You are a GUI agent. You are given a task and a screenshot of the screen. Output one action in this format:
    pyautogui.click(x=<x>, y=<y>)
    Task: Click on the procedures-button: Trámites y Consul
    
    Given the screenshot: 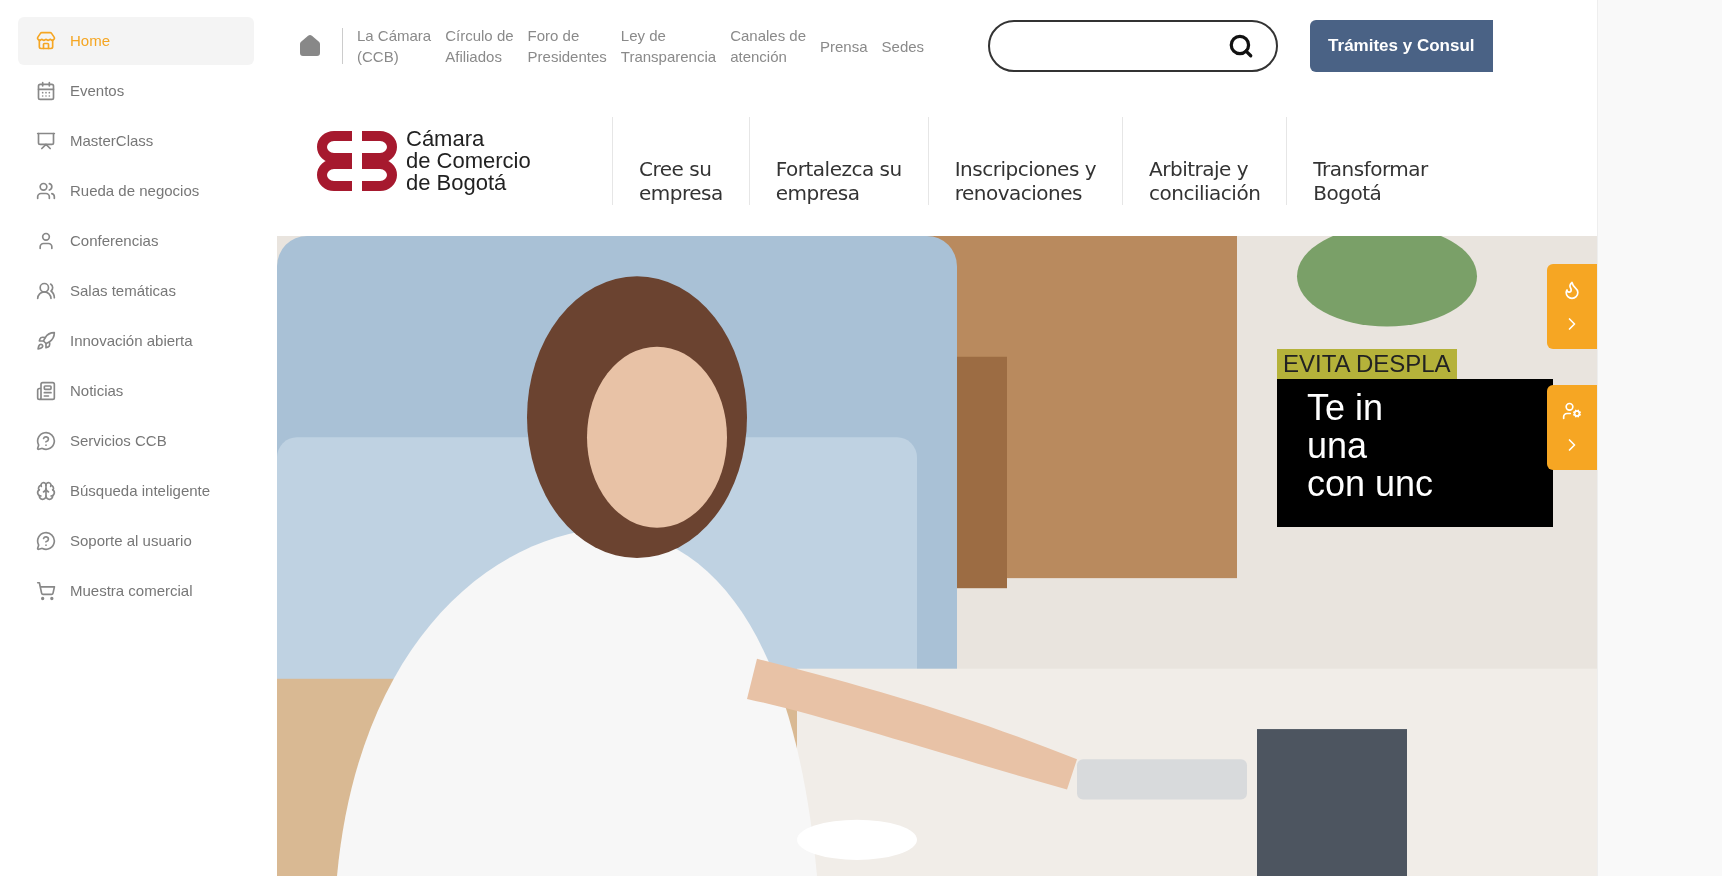 What is the action you would take?
    pyautogui.click(x=1401, y=46)
    